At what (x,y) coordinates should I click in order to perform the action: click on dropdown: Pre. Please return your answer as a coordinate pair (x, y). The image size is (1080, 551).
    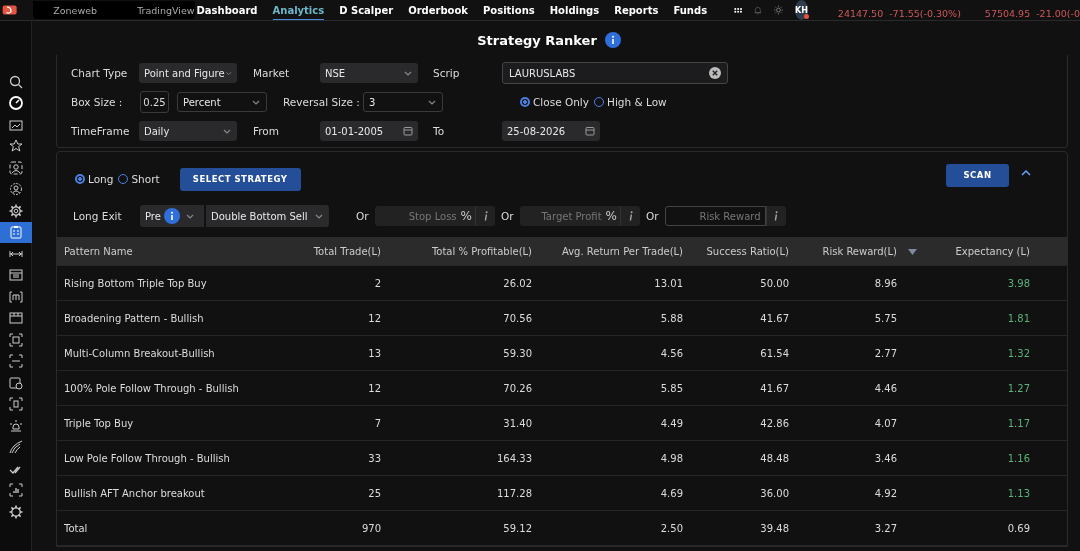
    Looking at the image, I should click on (172, 216).